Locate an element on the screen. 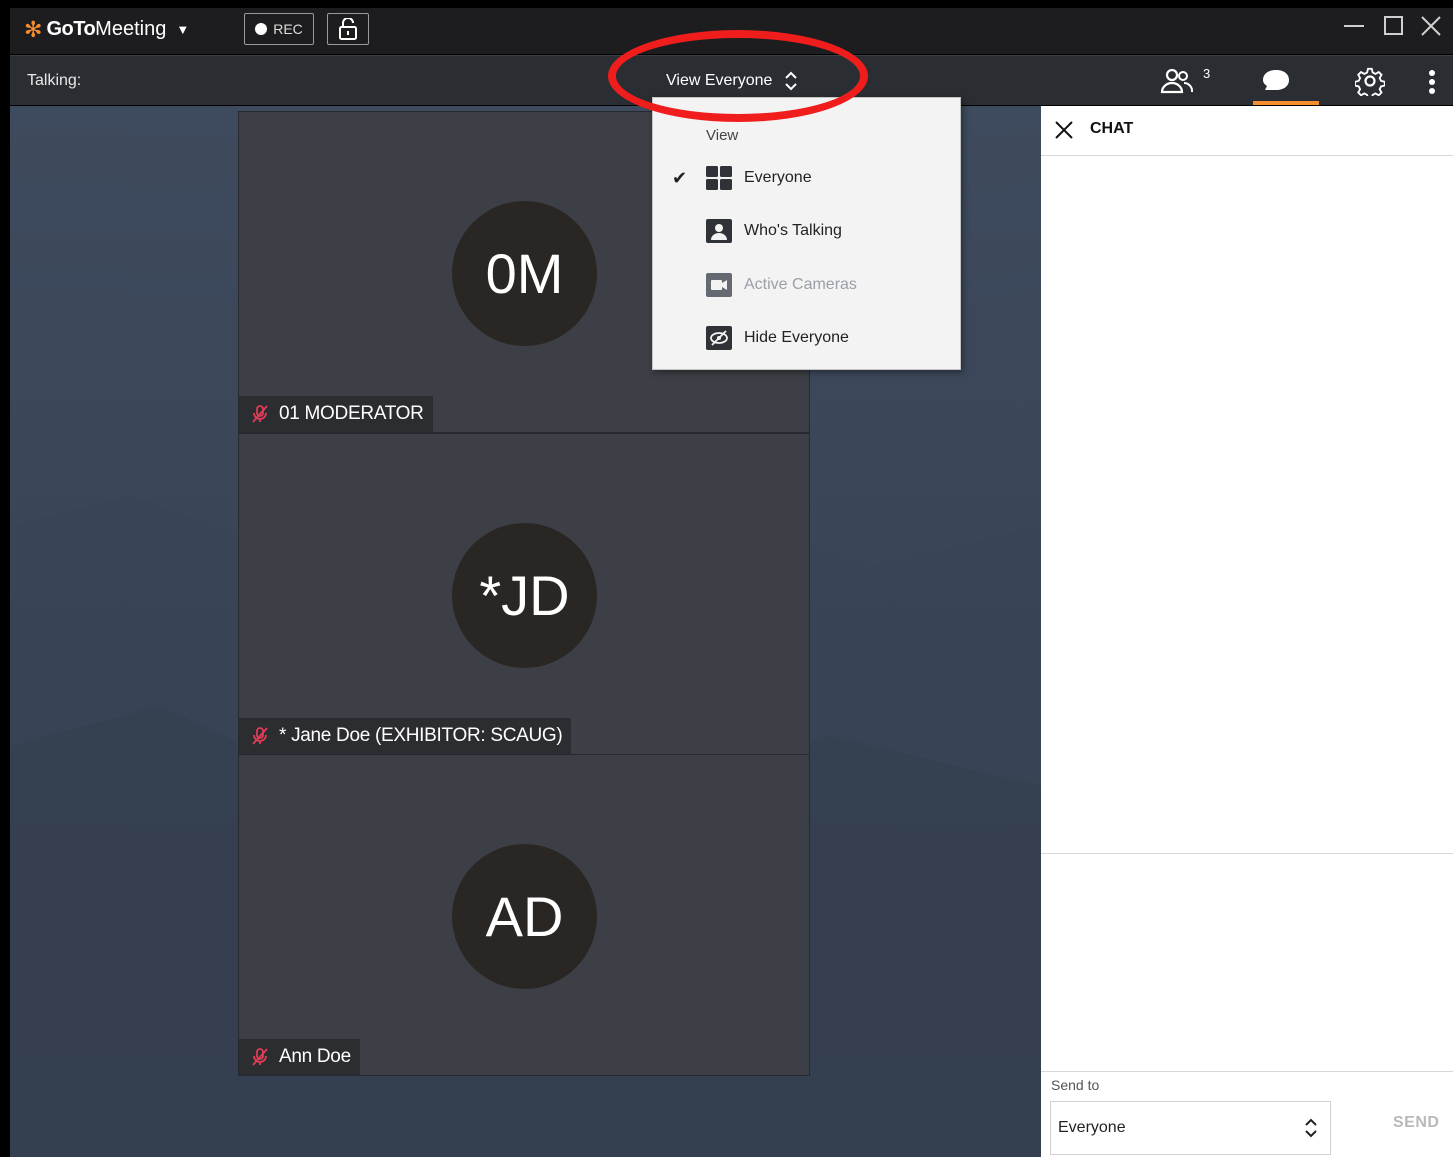 This screenshot has height=1157, width=1453. view-option-whos-talking: Who's Talking is located at coordinates (806, 231).